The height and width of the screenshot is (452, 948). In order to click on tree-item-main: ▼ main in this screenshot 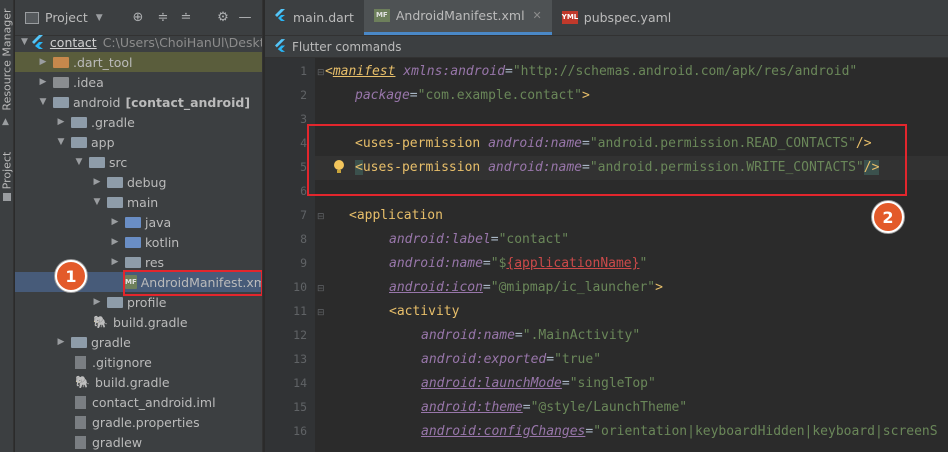, I will do `click(138, 202)`.